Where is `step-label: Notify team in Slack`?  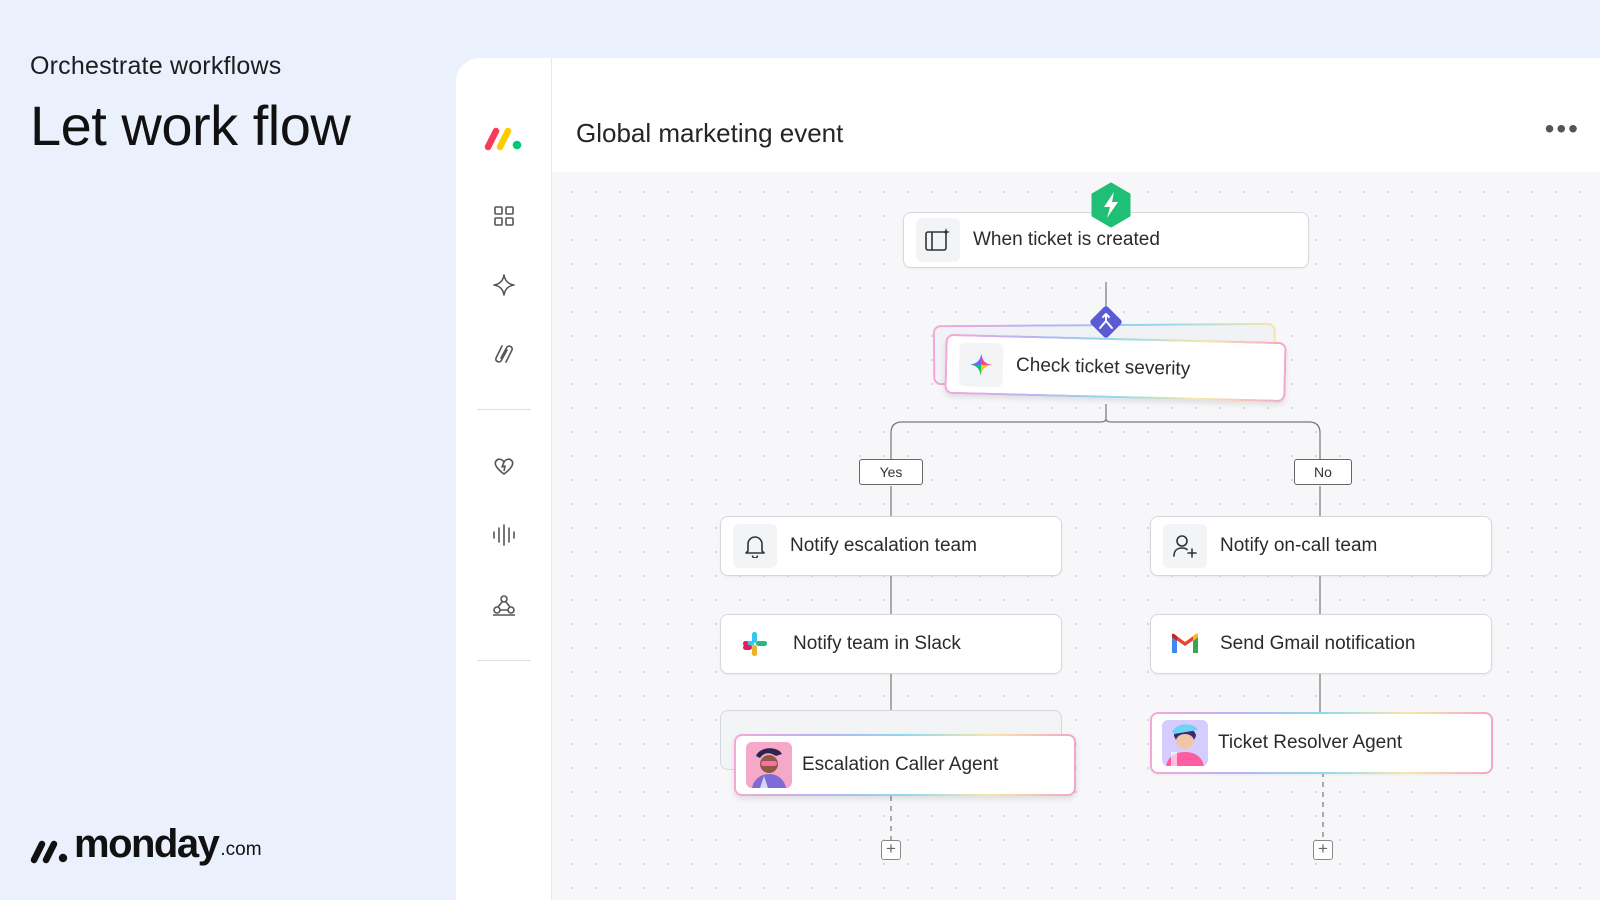
step-label: Notify team in Slack is located at coordinates (877, 643).